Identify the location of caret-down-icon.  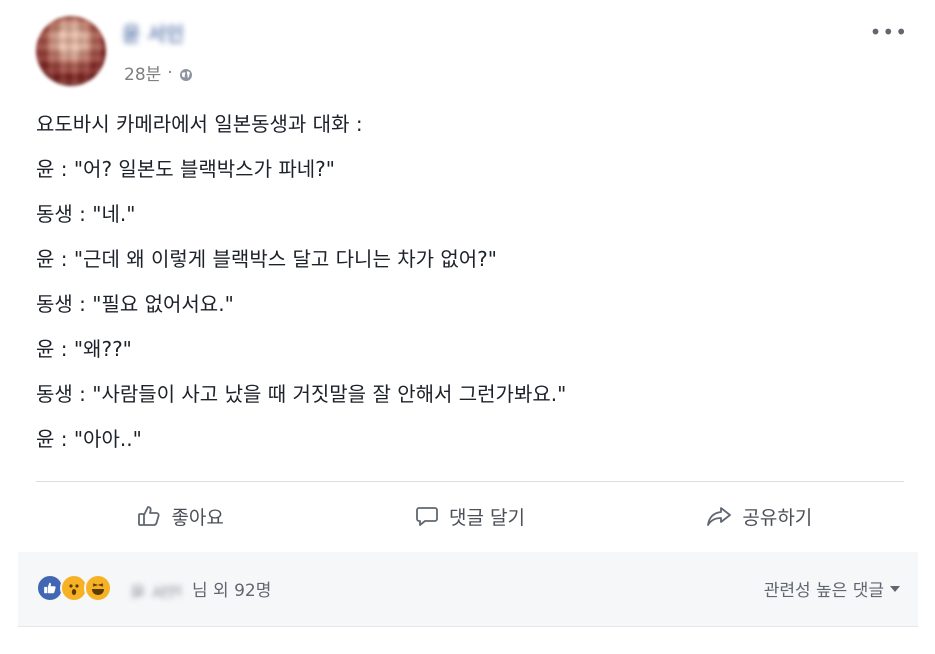
(895, 588).